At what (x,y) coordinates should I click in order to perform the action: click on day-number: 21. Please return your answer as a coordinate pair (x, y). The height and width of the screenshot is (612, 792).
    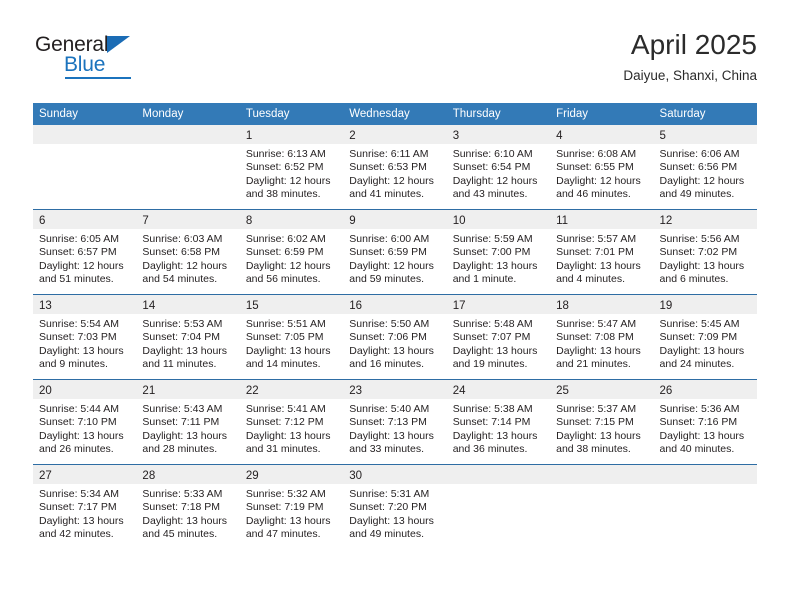
    Looking at the image, I should click on (149, 391).